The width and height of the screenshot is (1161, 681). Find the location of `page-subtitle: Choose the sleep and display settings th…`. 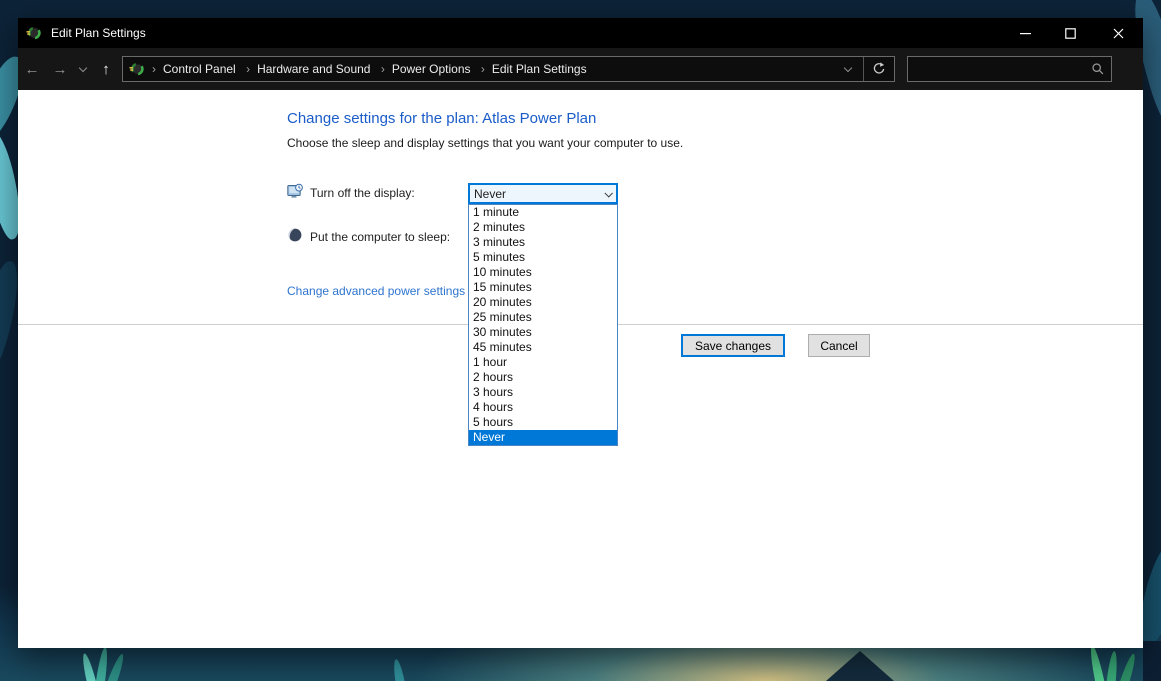

page-subtitle: Choose the sleep and display settings th… is located at coordinates (485, 143).